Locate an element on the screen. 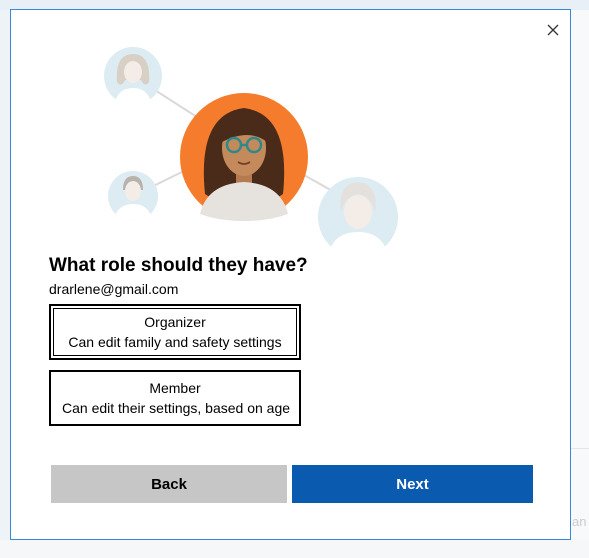 Image resolution: width=589 pixels, height=558 pixels. page-title: What role should they have? is located at coordinates (178, 265).